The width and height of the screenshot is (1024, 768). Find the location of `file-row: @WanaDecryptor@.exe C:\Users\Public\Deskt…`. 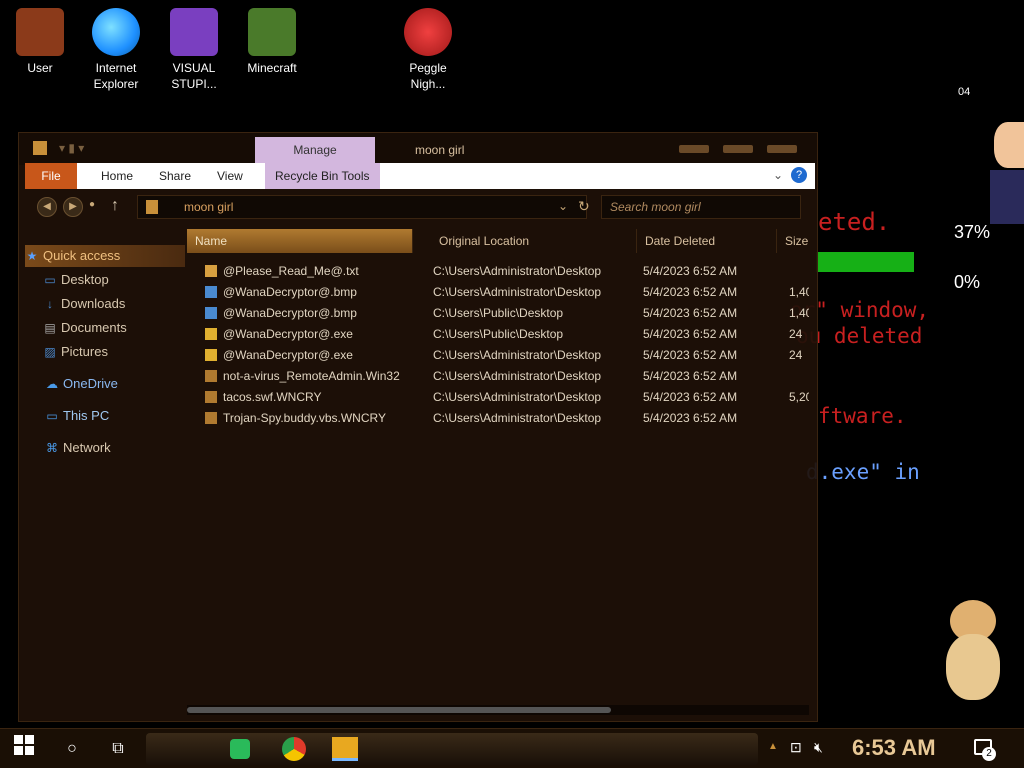

file-row: @WanaDecryptor@.exe C:\Users\Public\Deskt… is located at coordinates (498, 334).